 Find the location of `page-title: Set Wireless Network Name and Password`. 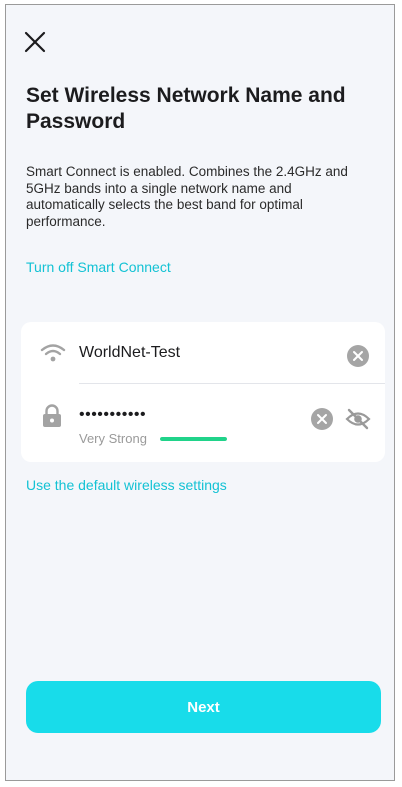

page-title: Set Wireless Network Name and Password is located at coordinates (186, 108).